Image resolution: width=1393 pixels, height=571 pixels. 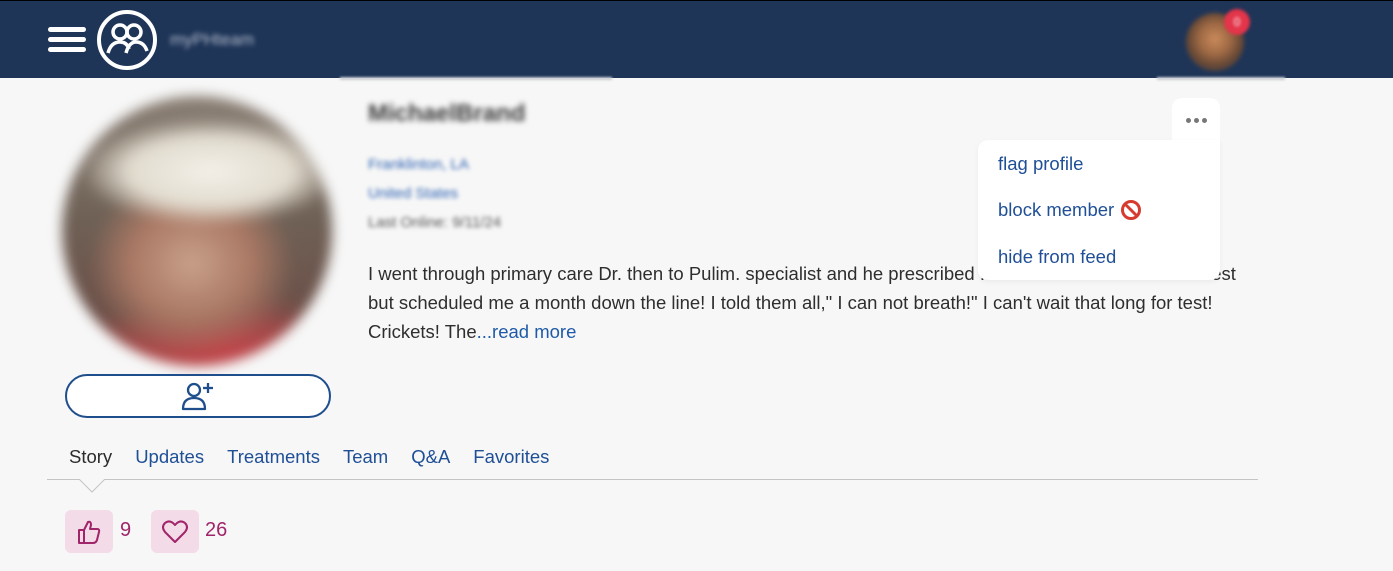 I want to click on read-more-link: ...read more, so click(x=527, y=331).